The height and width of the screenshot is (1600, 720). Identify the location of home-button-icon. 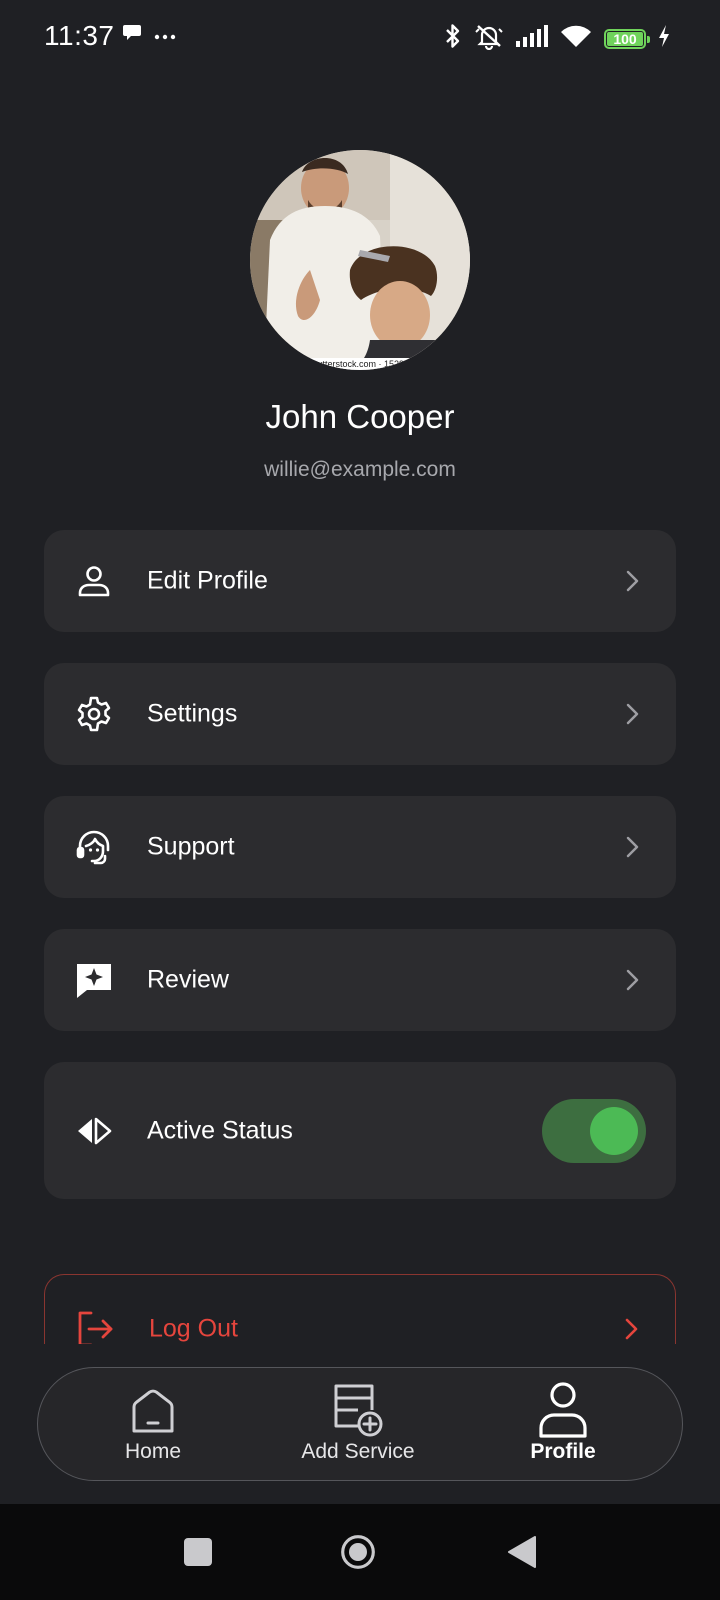
(358, 1552).